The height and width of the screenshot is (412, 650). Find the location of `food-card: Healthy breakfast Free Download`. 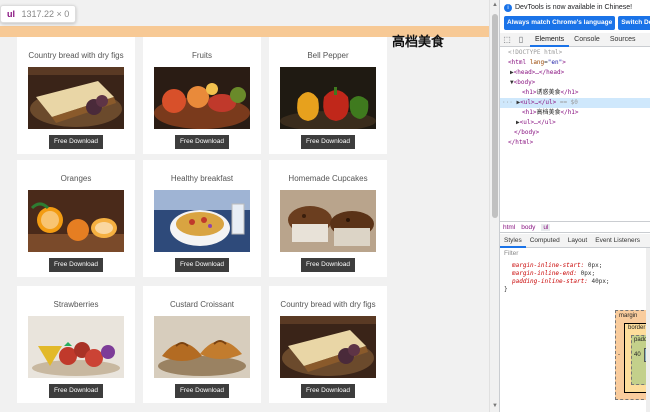

food-card: Healthy breakfast Free Download is located at coordinates (202, 218).